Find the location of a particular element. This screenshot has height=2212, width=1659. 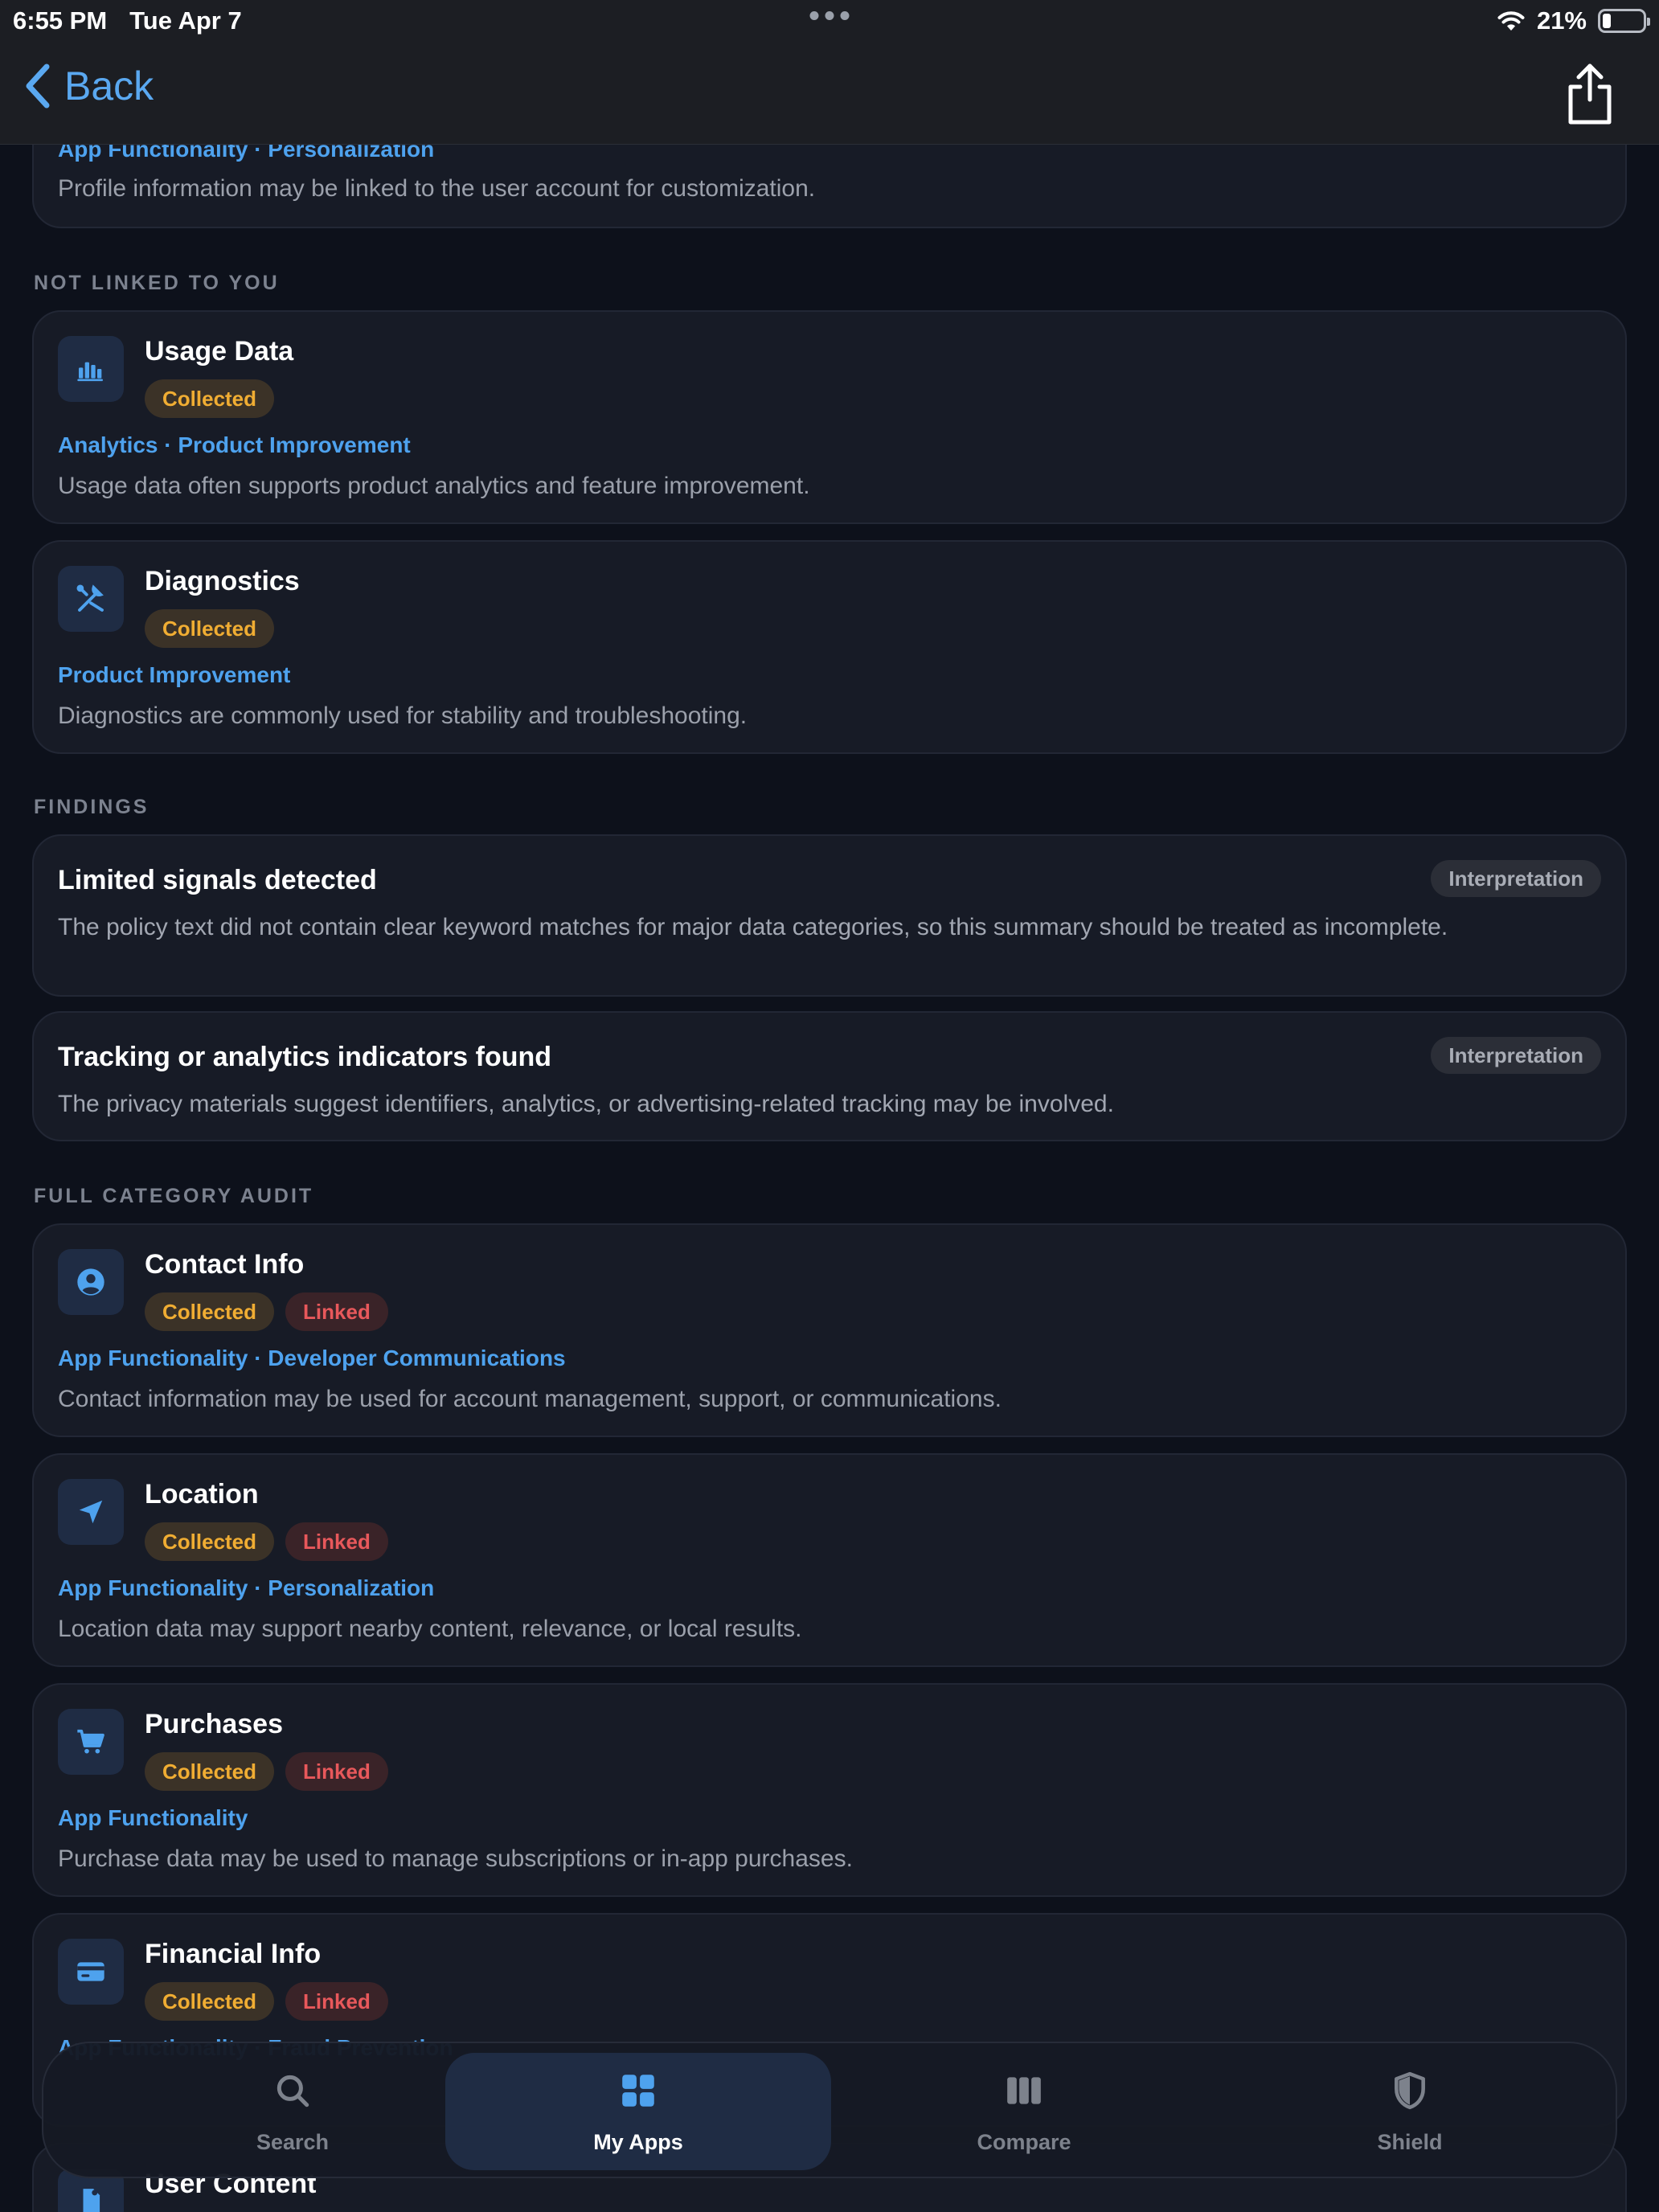

category-title: Contact Info is located at coordinates (225, 1264).